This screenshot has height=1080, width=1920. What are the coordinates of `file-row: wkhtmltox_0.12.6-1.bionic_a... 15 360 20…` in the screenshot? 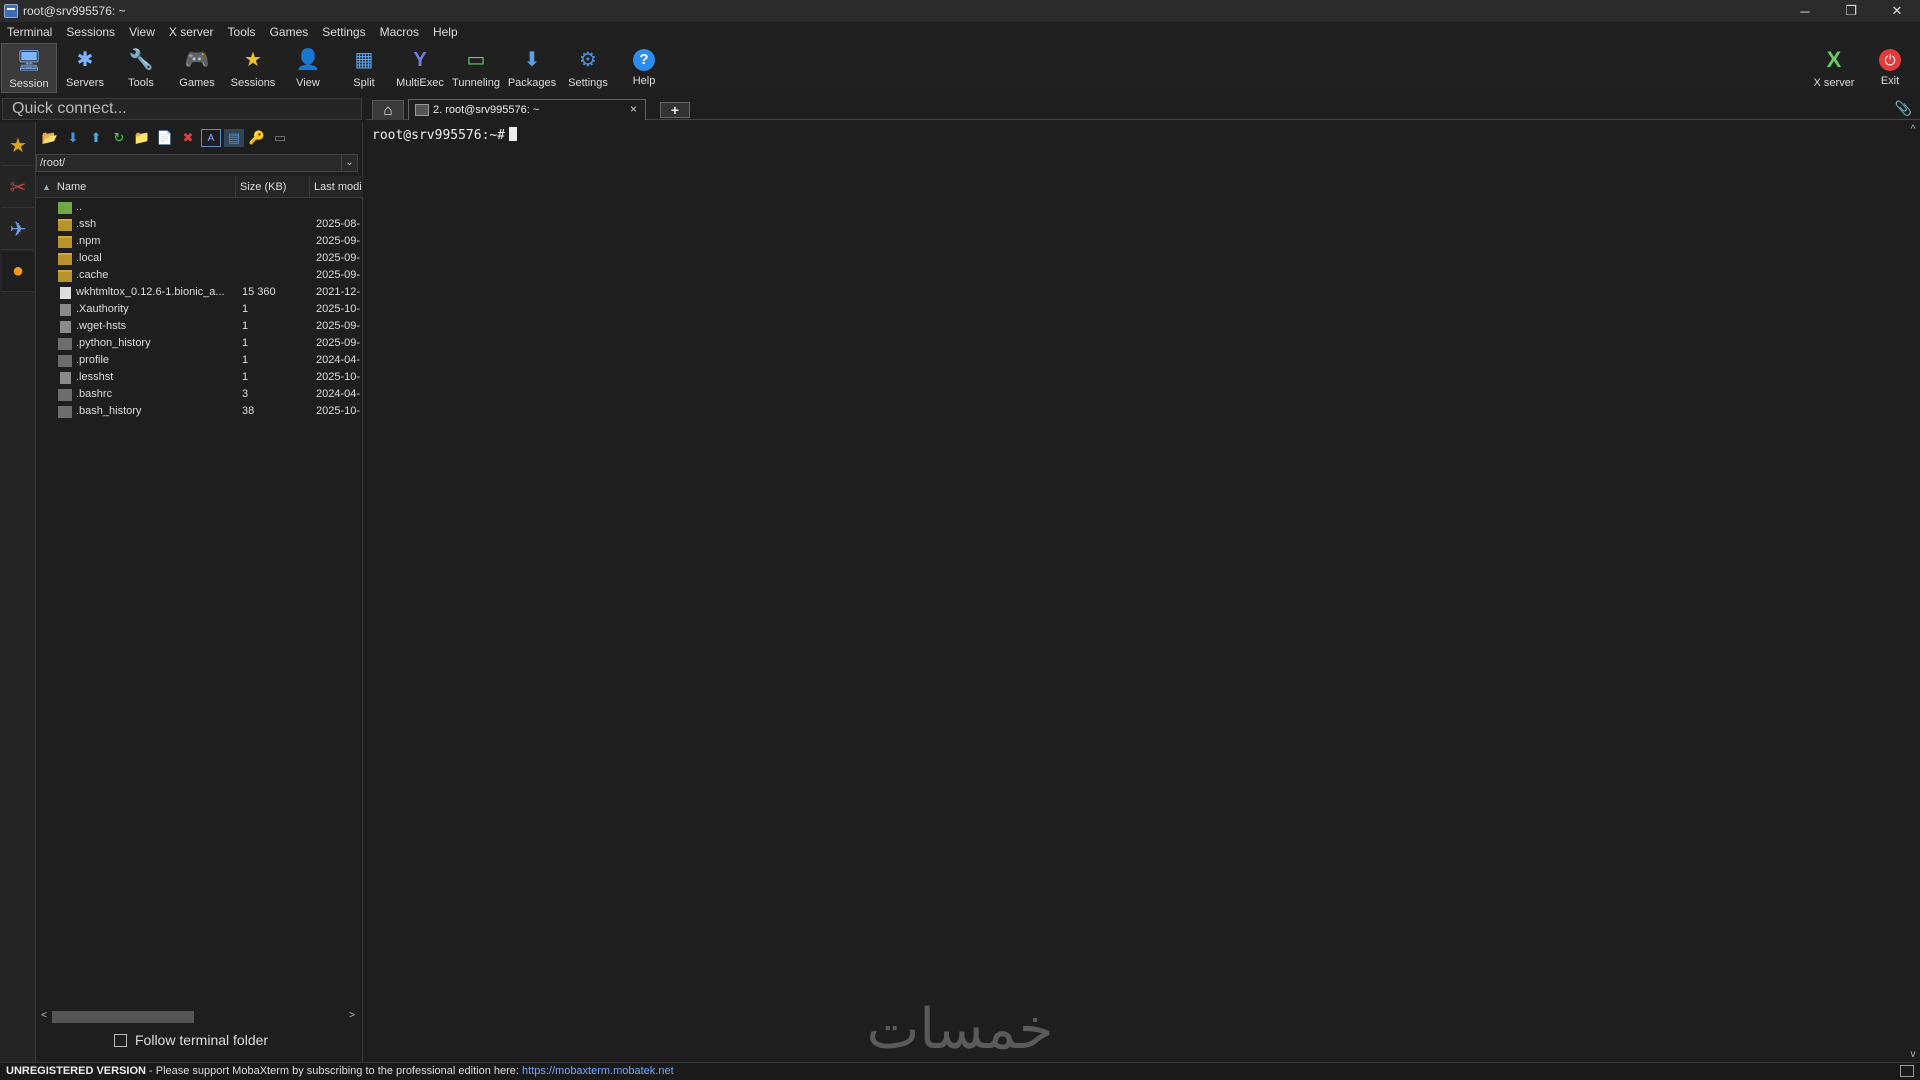 It's located at (199, 293).